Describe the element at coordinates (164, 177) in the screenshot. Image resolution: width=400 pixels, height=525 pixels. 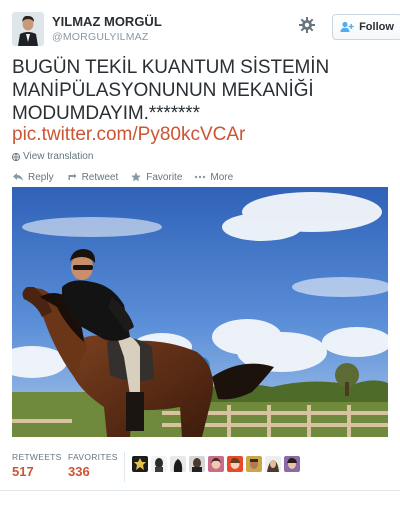
I see `favorite-label: Favorite` at that location.